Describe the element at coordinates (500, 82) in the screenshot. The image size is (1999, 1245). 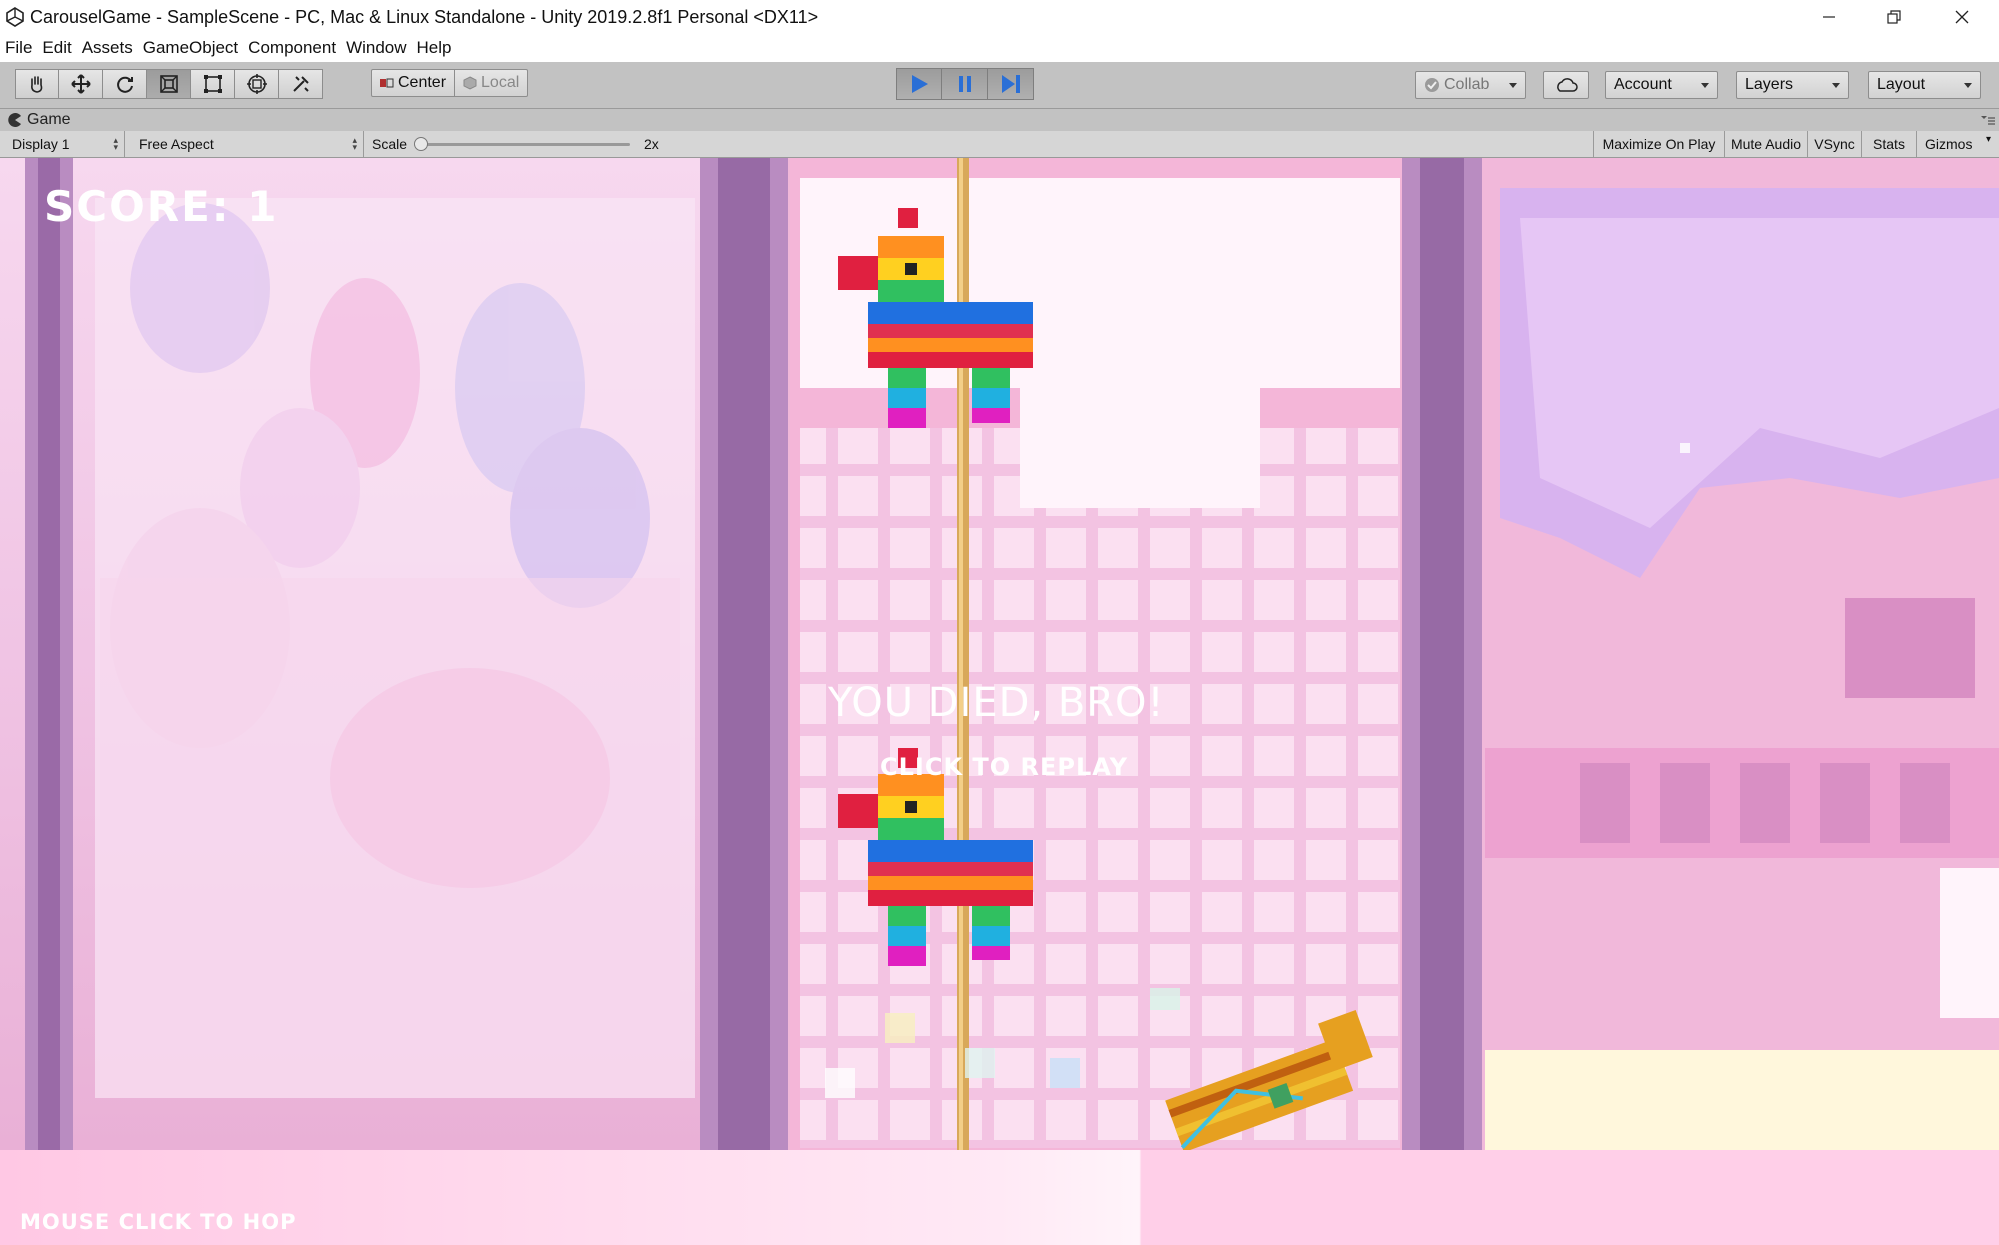
I see `pivot-local-label: Local` at that location.